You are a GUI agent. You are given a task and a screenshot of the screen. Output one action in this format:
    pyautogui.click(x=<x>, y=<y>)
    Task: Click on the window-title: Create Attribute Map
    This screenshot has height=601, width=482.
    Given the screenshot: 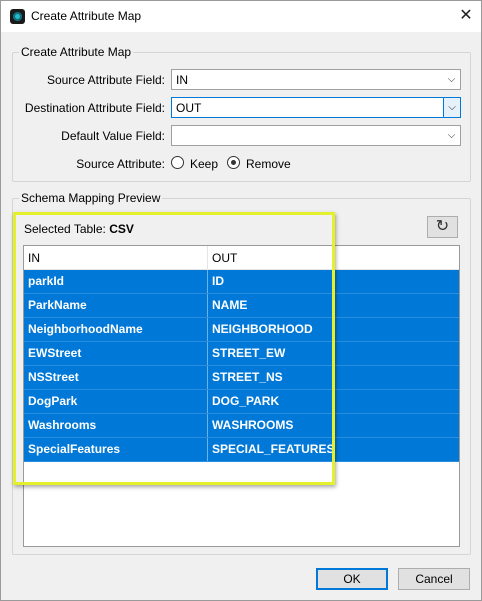 What is the action you would take?
    pyautogui.click(x=86, y=16)
    